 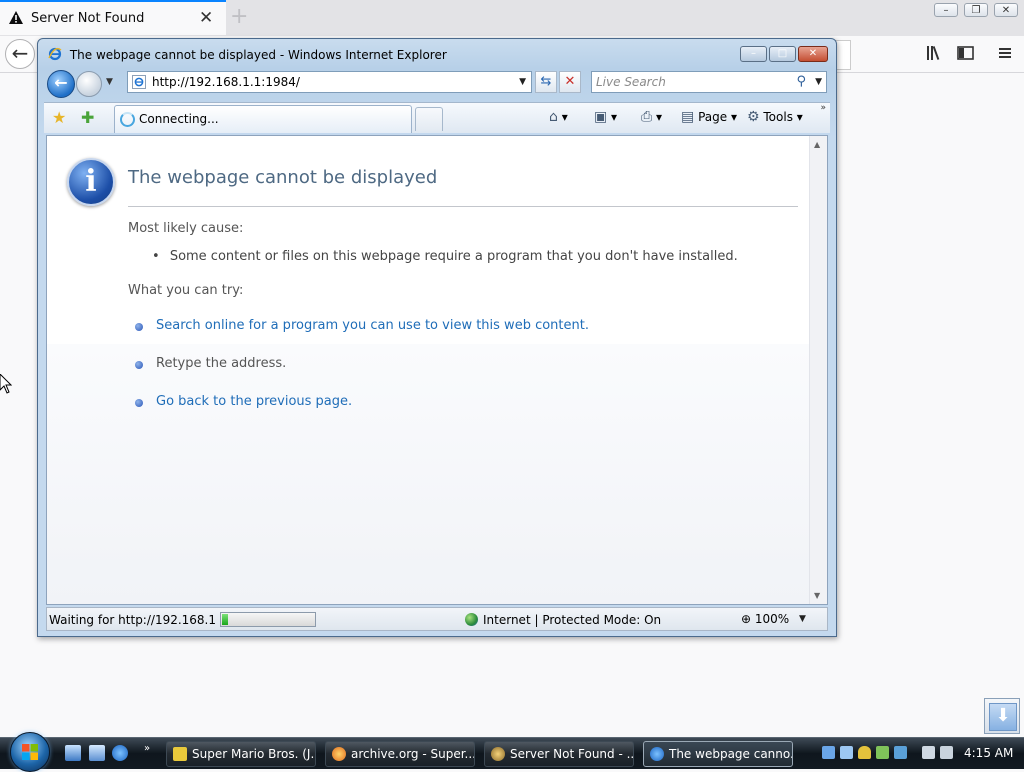 What do you see at coordinates (6, 385) in the screenshot?
I see `mouse-cursor-icon` at bounding box center [6, 385].